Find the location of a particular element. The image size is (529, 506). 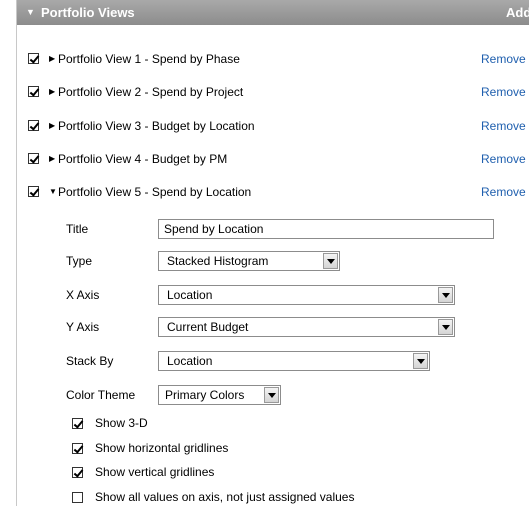

show-horizontal-gridlines-label: Show horizontal gridlines is located at coordinates (161, 448).